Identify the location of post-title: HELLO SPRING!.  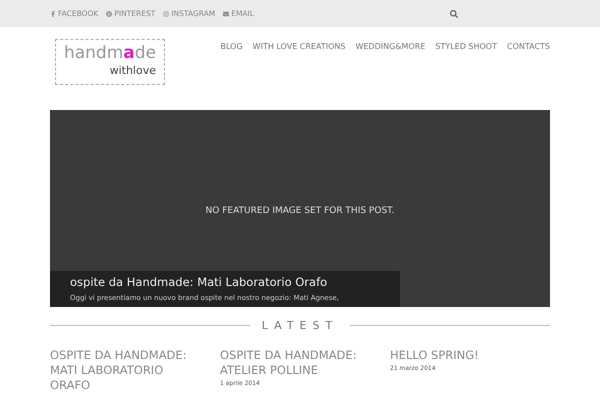
(462, 355).